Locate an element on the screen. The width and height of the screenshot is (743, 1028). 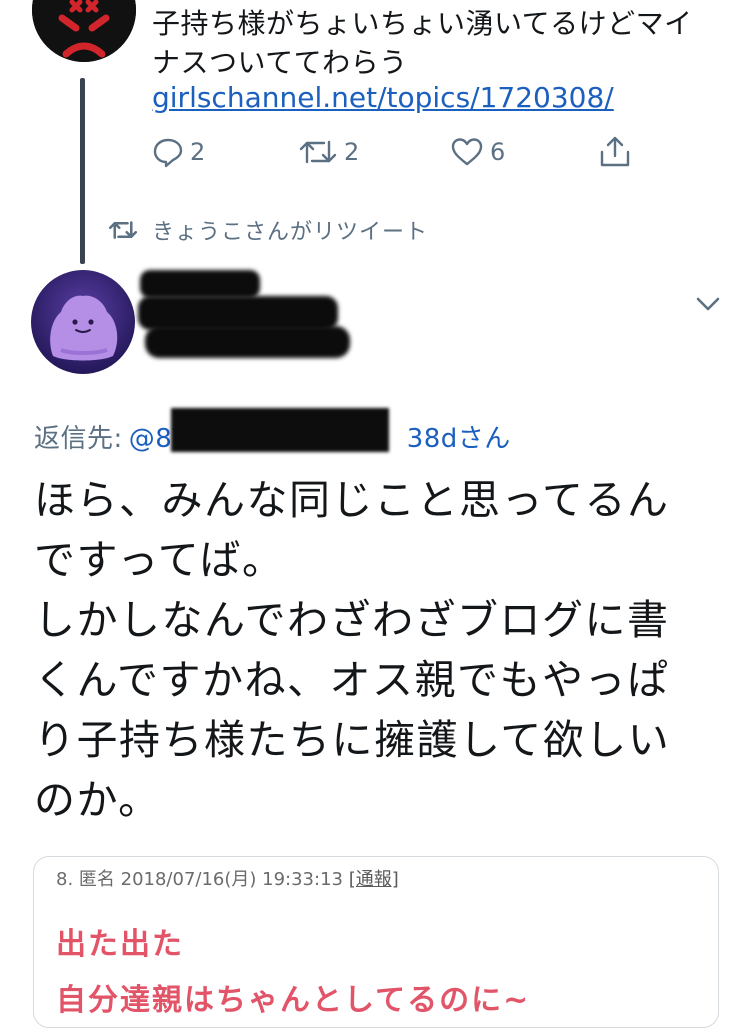
tweet-body-line: り子持ち様たちに擁護して欲しい is located at coordinates (352, 740).